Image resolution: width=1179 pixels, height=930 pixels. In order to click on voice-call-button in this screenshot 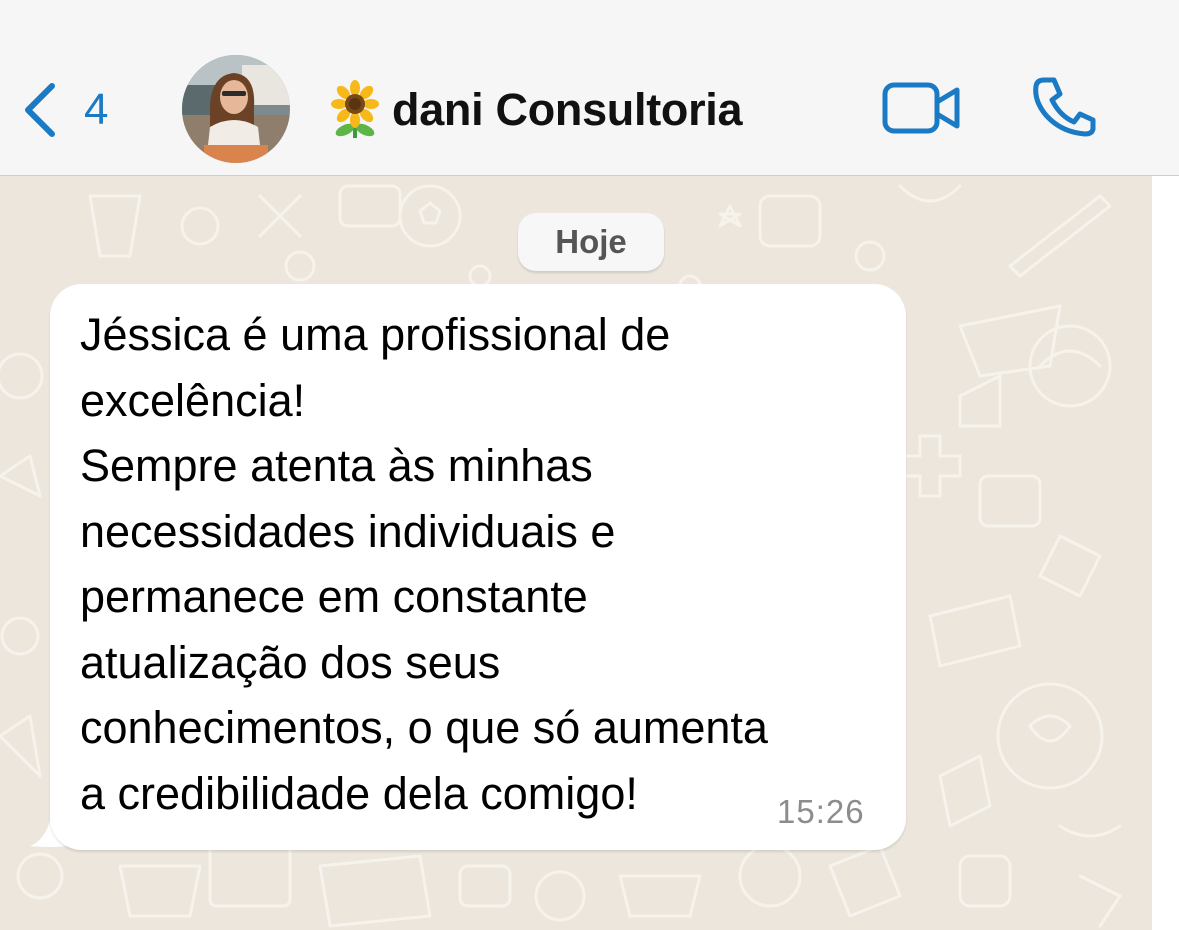, I will do `click(1064, 108)`.